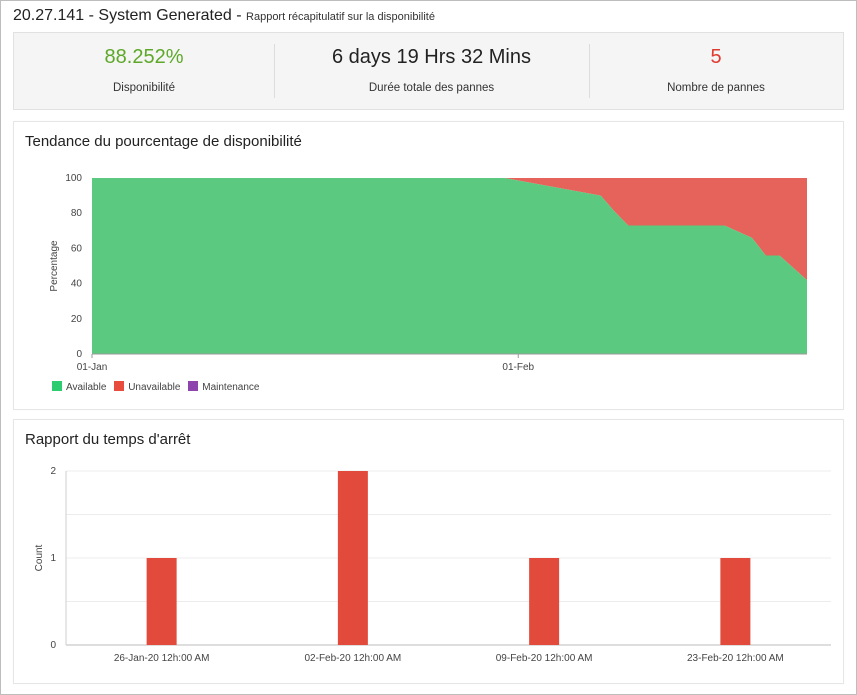  Describe the element at coordinates (716, 88) in the screenshot. I see `outages-label: Nombre de pannes` at that location.